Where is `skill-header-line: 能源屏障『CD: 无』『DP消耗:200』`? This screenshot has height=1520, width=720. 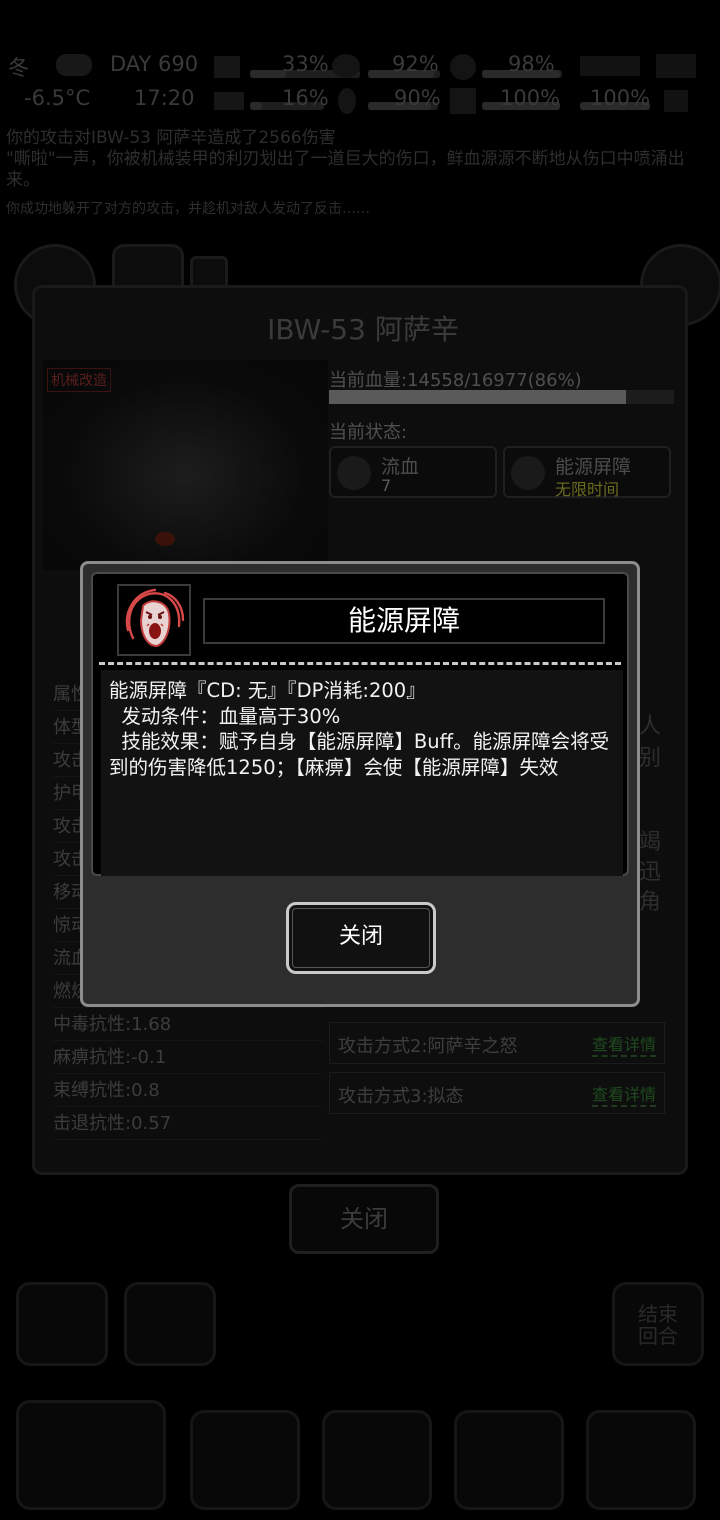 skill-header-line: 能源屏障『CD: 无』『DP消耗:200』 is located at coordinates (267, 690).